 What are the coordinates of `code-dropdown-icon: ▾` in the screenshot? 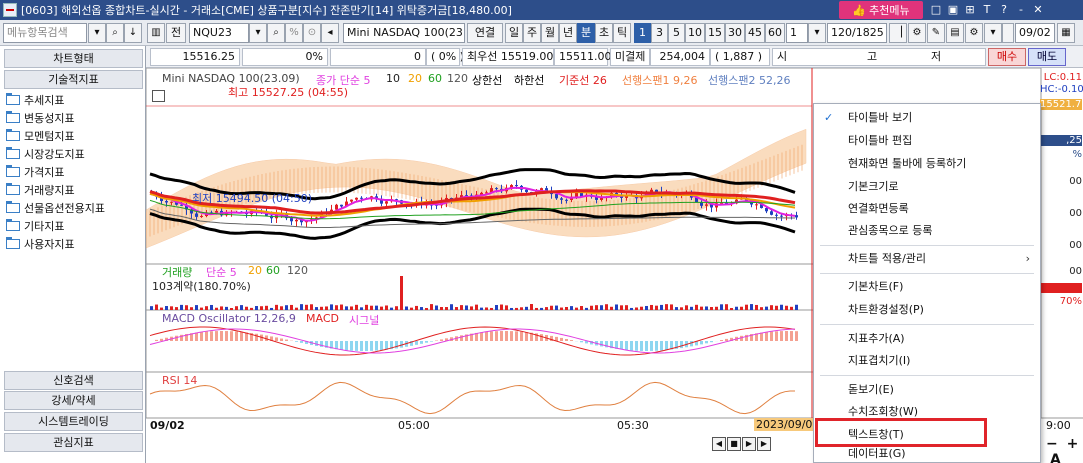 It's located at (258, 33).